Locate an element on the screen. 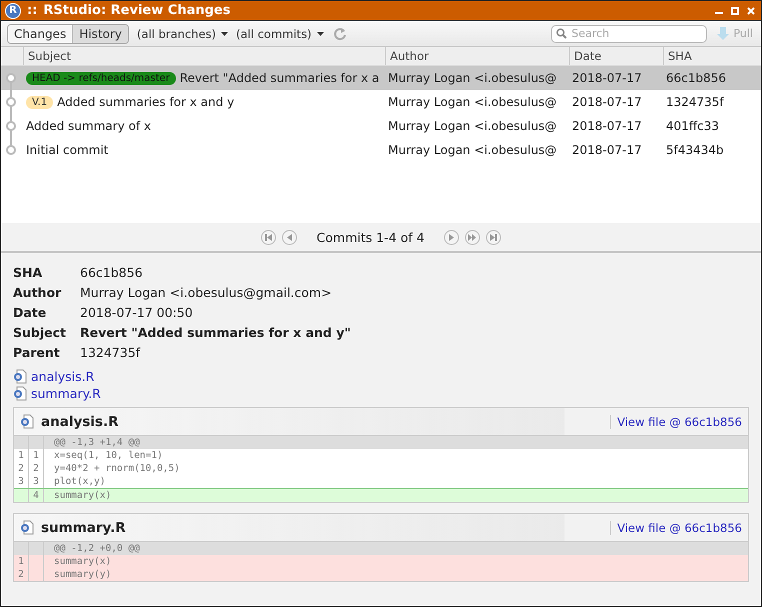 The height and width of the screenshot is (607, 762). menu-glyph: :: is located at coordinates (32, 10).